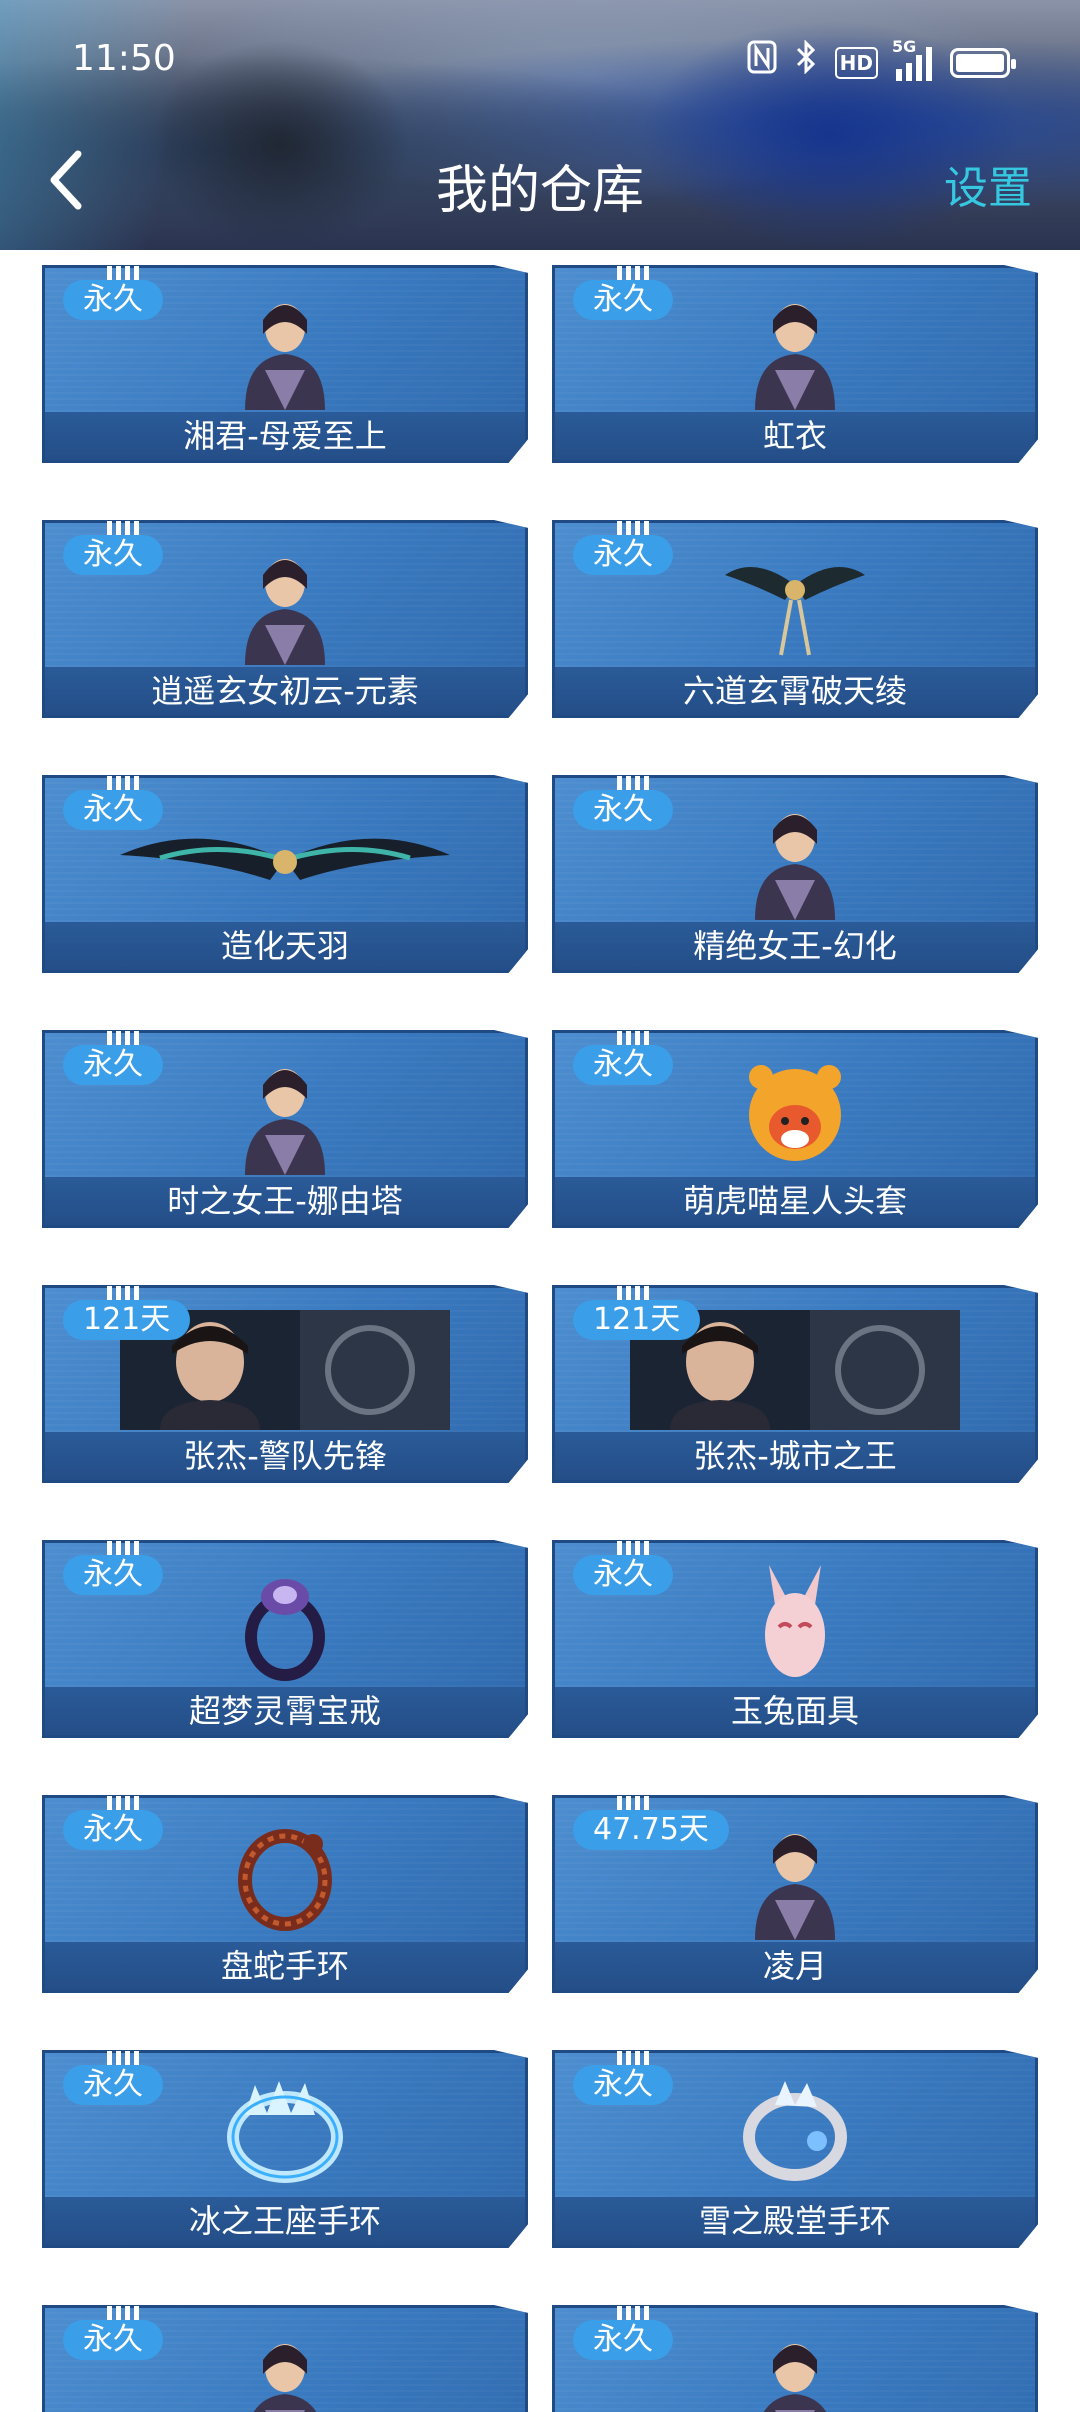  I want to click on nfc-icon, so click(762, 62).